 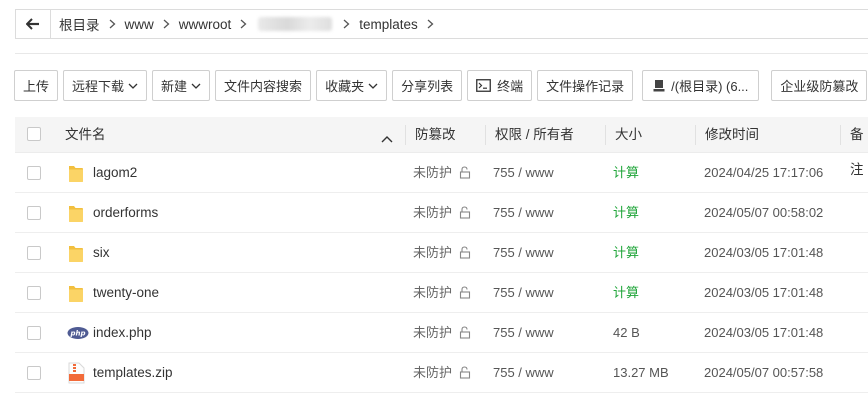 What do you see at coordinates (263, 85) in the screenshot?
I see `content-search-button: 文件内容搜索` at bounding box center [263, 85].